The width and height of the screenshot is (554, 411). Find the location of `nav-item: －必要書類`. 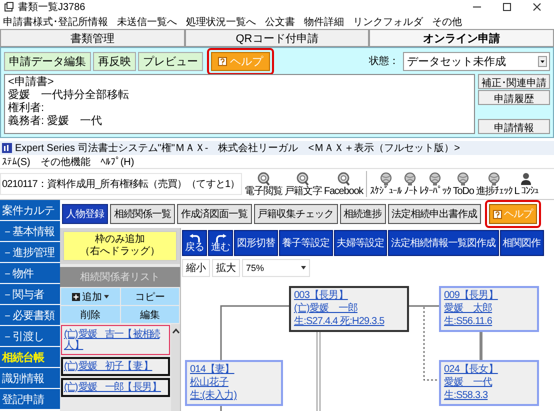

nav-item: －必要書類 is located at coordinates (30, 315).